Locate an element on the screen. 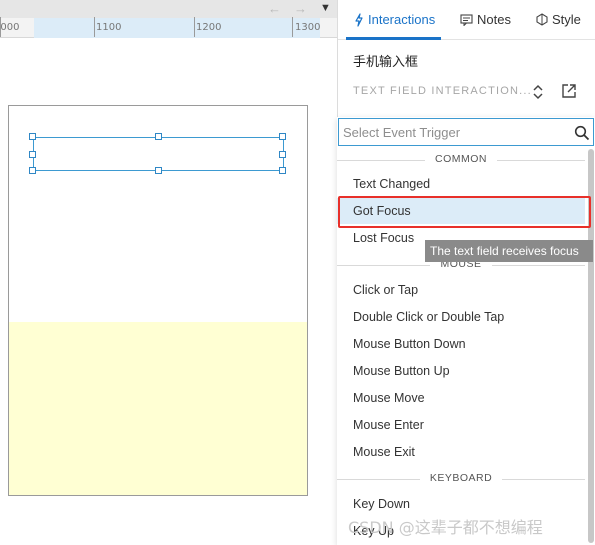  canvas-toolbar-strip: ← → ▼ is located at coordinates (168, 9).